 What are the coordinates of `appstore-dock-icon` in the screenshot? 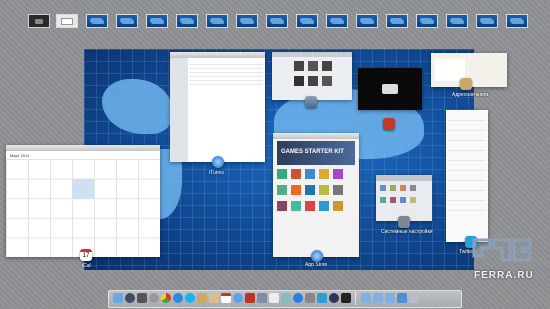 It's located at (298, 298).